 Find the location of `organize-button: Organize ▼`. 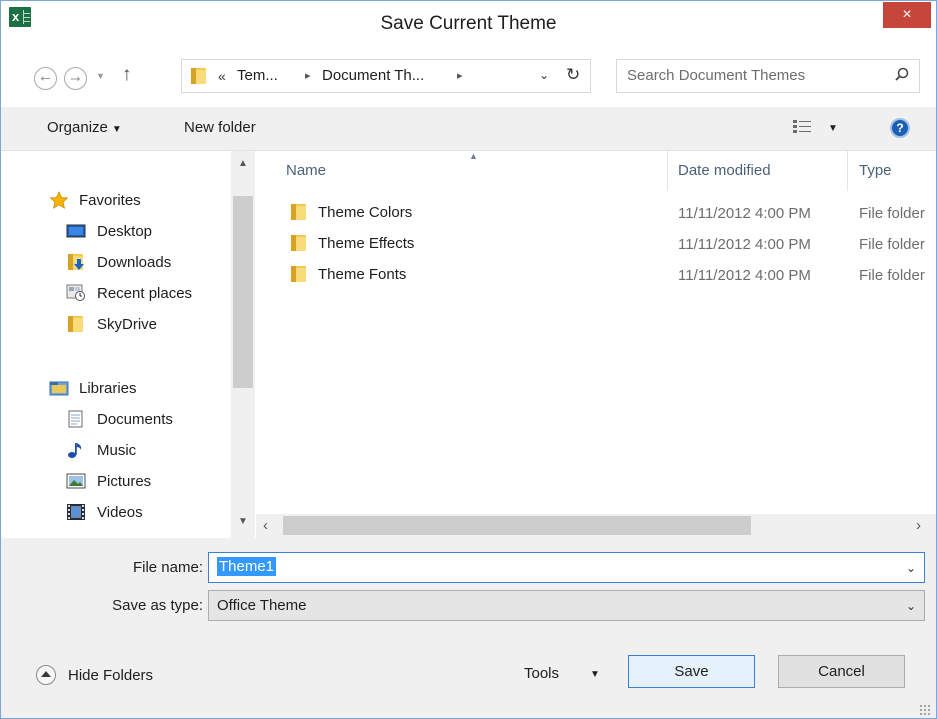

organize-button: Organize ▼ is located at coordinates (84, 127).